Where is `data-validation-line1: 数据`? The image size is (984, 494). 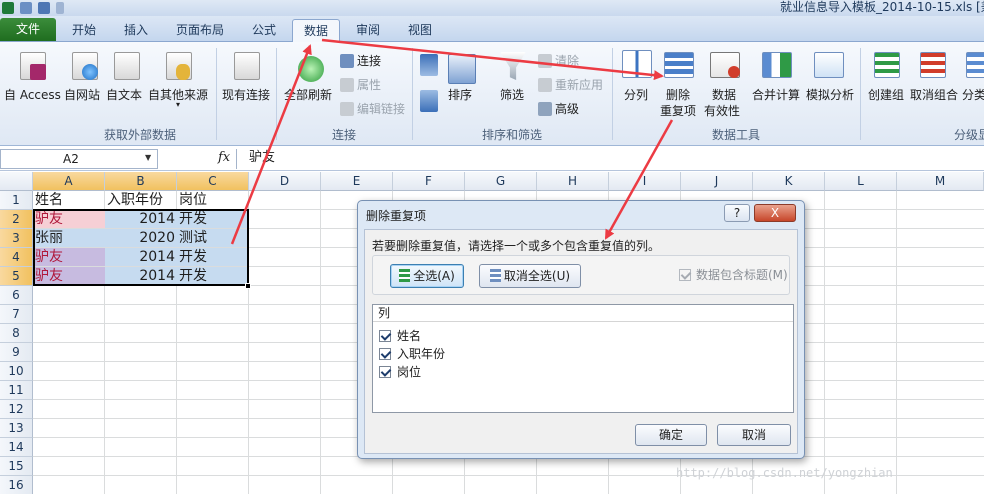
data-validation-line1: 数据 is located at coordinates (724, 94).